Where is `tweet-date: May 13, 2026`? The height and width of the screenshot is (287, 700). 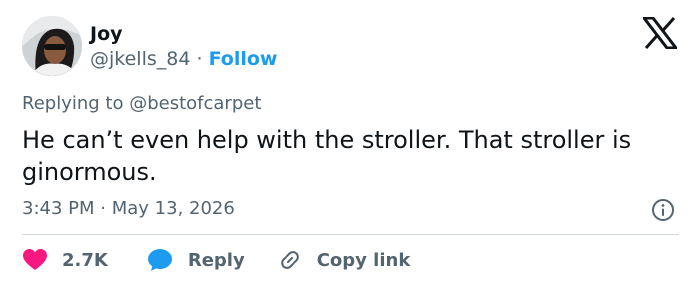 tweet-date: May 13, 2026 is located at coordinates (173, 208).